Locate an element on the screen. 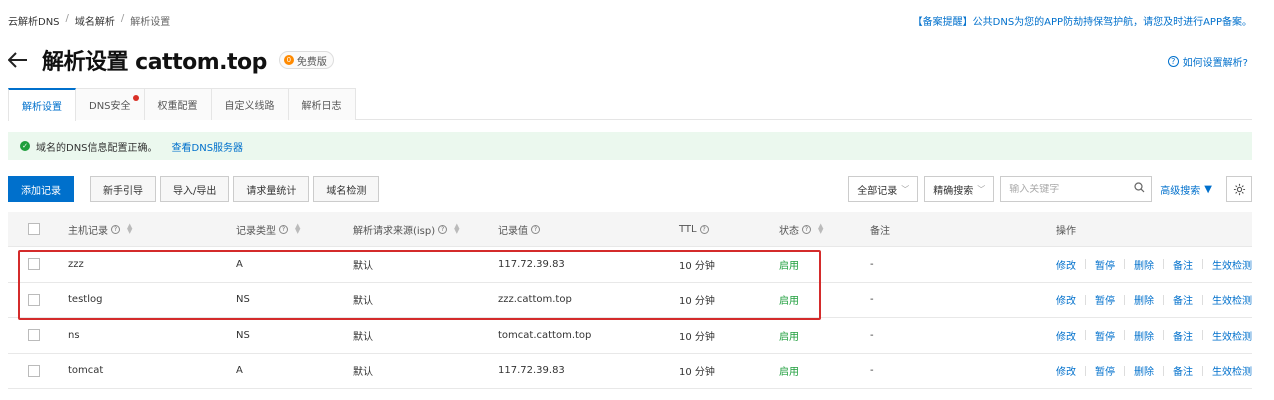 Image resolution: width=1274 pixels, height=400 pixels. select-value: 全部记录 is located at coordinates (877, 191).